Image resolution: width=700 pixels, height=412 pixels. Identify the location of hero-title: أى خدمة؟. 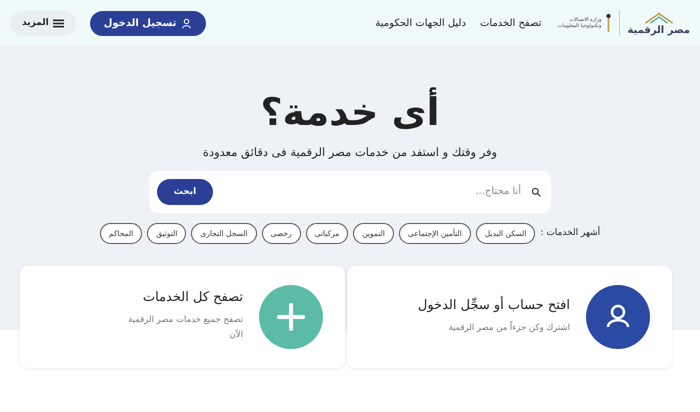
(350, 112).